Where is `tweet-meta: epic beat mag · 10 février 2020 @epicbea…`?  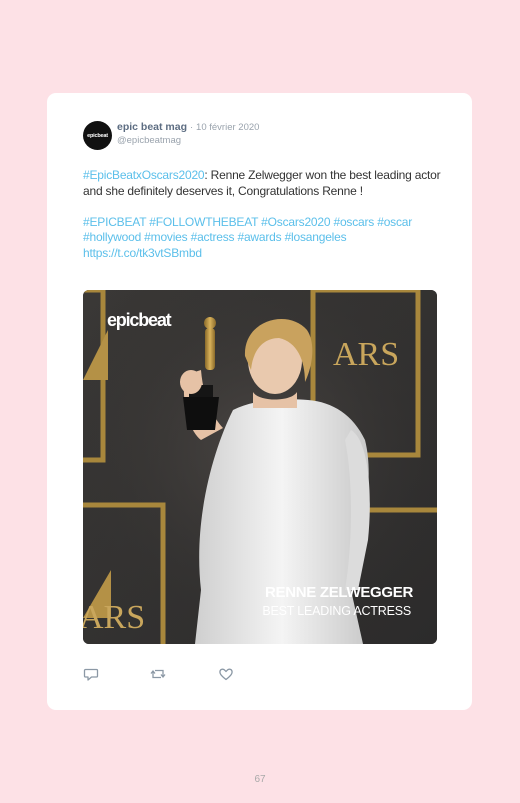
tweet-meta: epic beat mag · 10 février 2020 @epicbea… is located at coordinates (188, 134).